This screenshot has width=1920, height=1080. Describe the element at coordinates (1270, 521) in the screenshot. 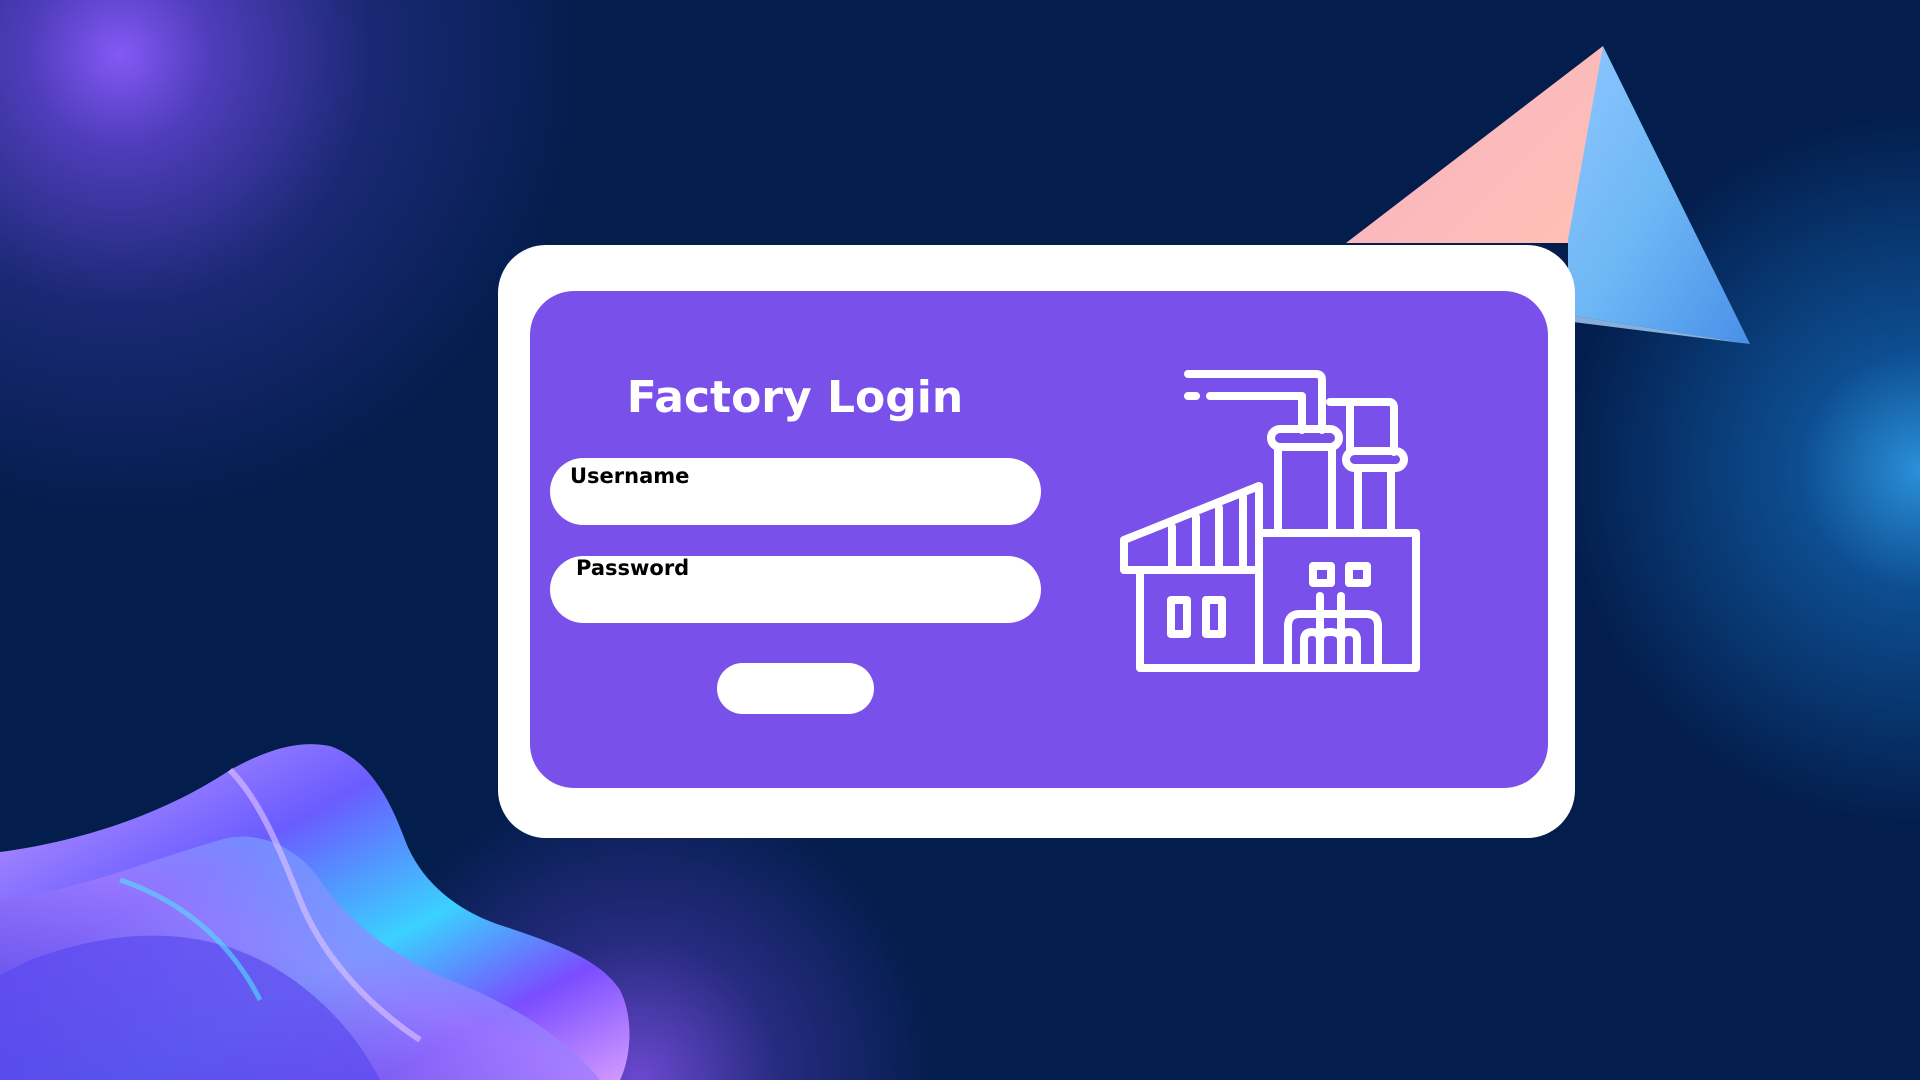

I see `factory-icon` at that location.